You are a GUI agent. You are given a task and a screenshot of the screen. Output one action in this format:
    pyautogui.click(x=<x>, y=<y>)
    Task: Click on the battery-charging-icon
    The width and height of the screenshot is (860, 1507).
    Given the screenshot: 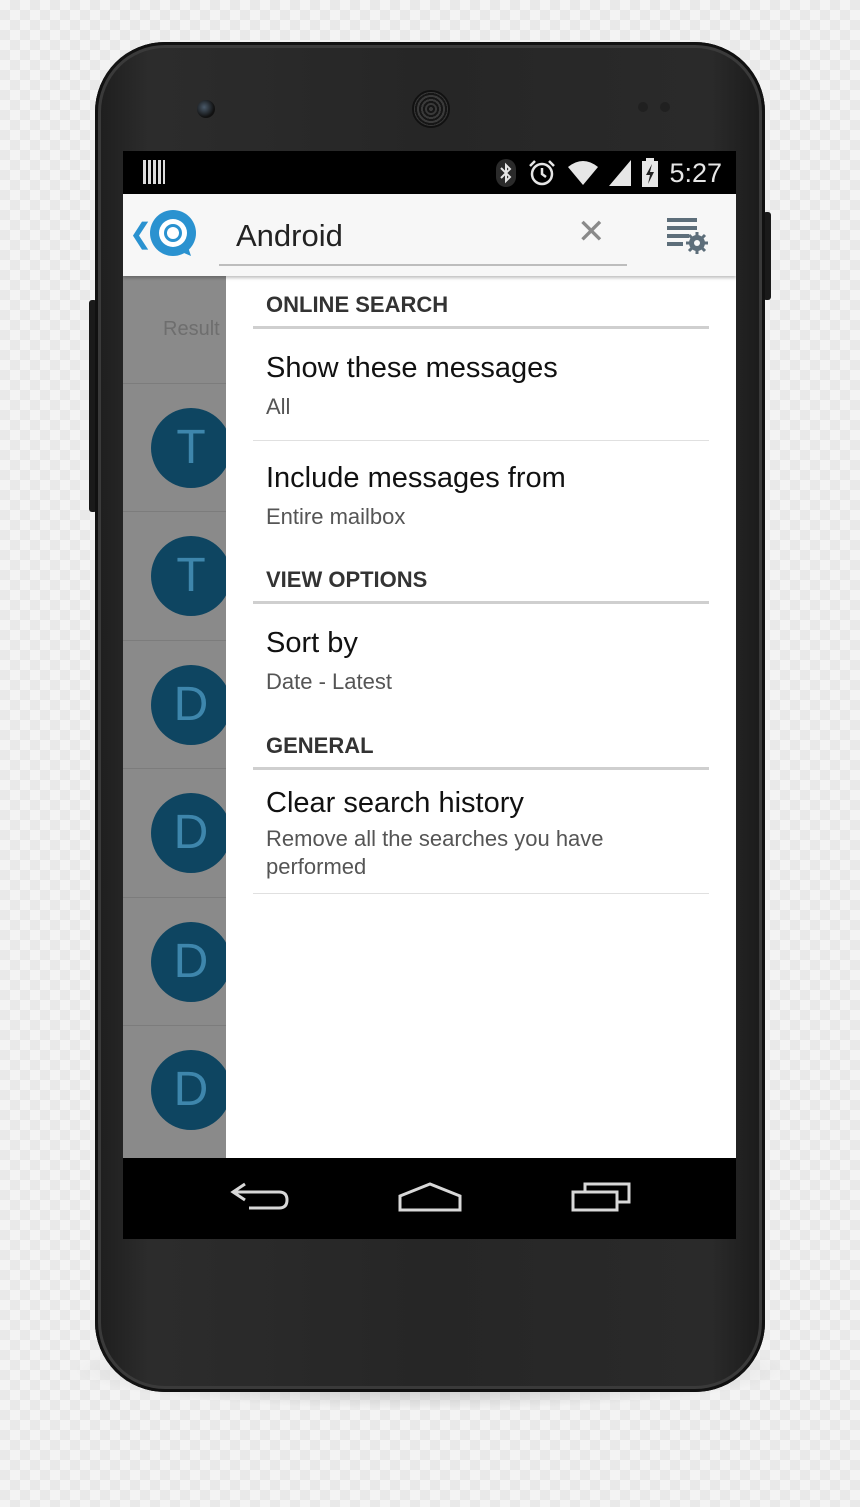 What is the action you would take?
    pyautogui.click(x=650, y=172)
    